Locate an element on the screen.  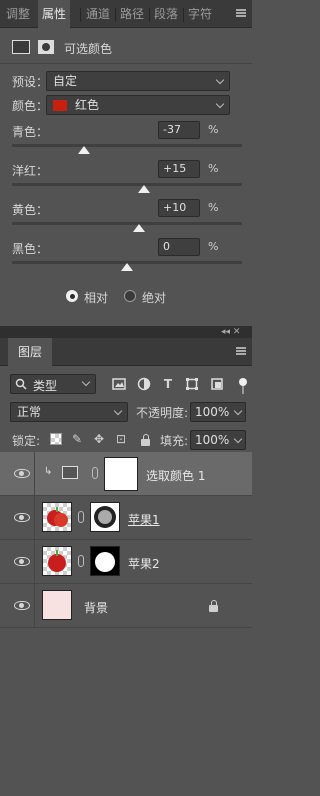
absolute-radio is located at coordinates (130, 296).